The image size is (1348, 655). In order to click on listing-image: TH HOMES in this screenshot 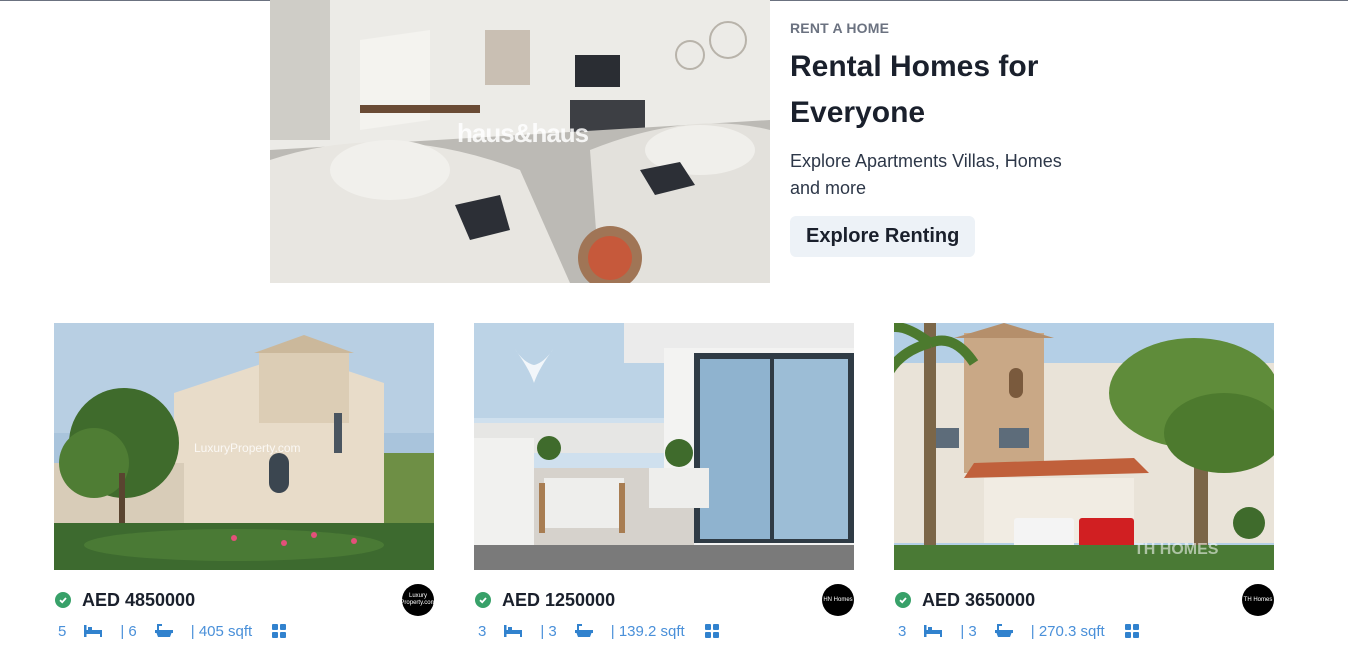, I will do `click(1084, 446)`.